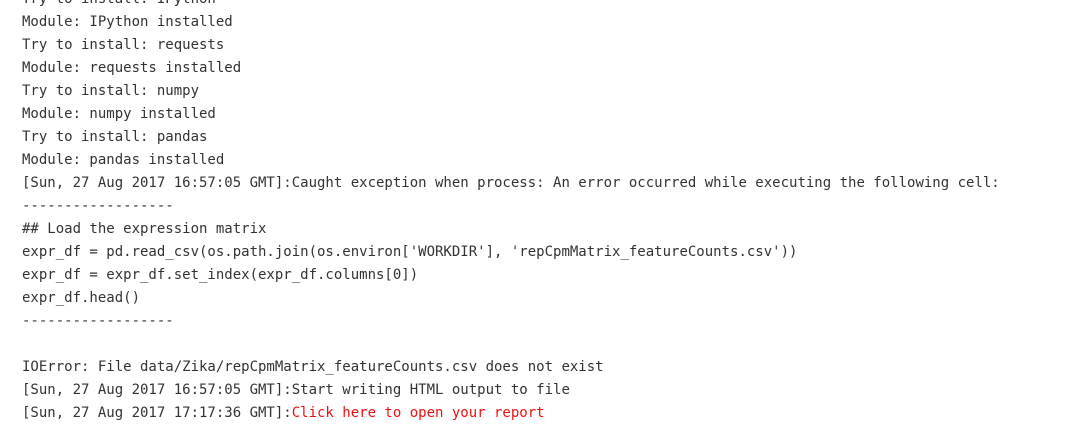 The height and width of the screenshot is (433, 1088). I want to click on log-line: Try to install: IPython, so click(547, 5).